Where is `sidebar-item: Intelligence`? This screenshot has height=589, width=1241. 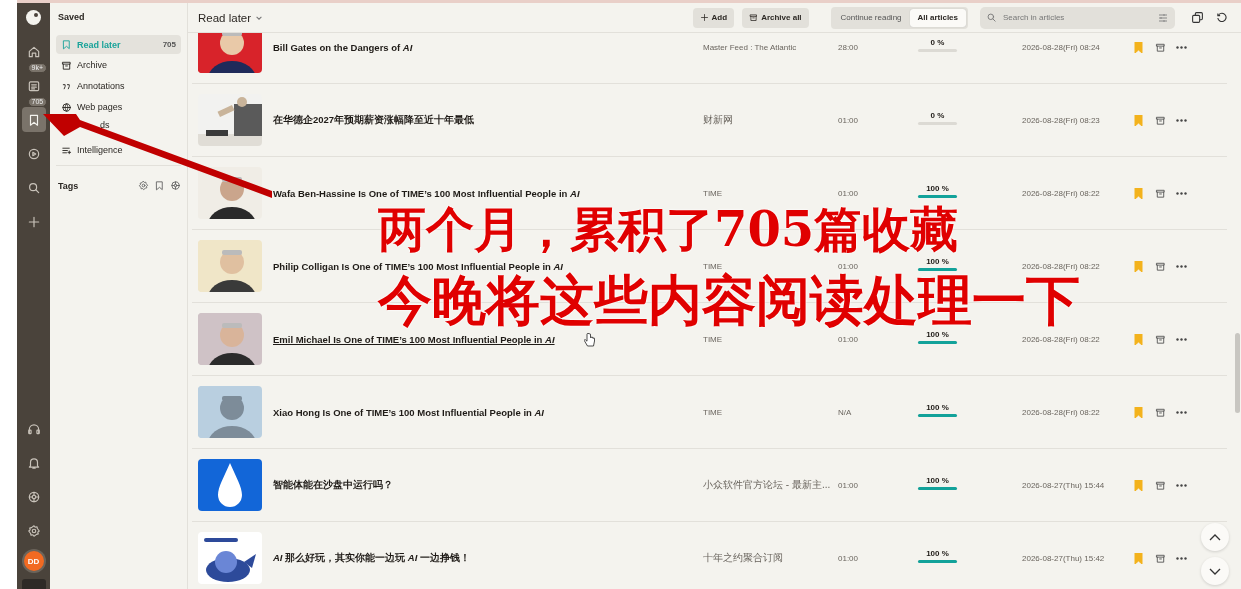 sidebar-item: Intelligence is located at coordinates (92, 150).